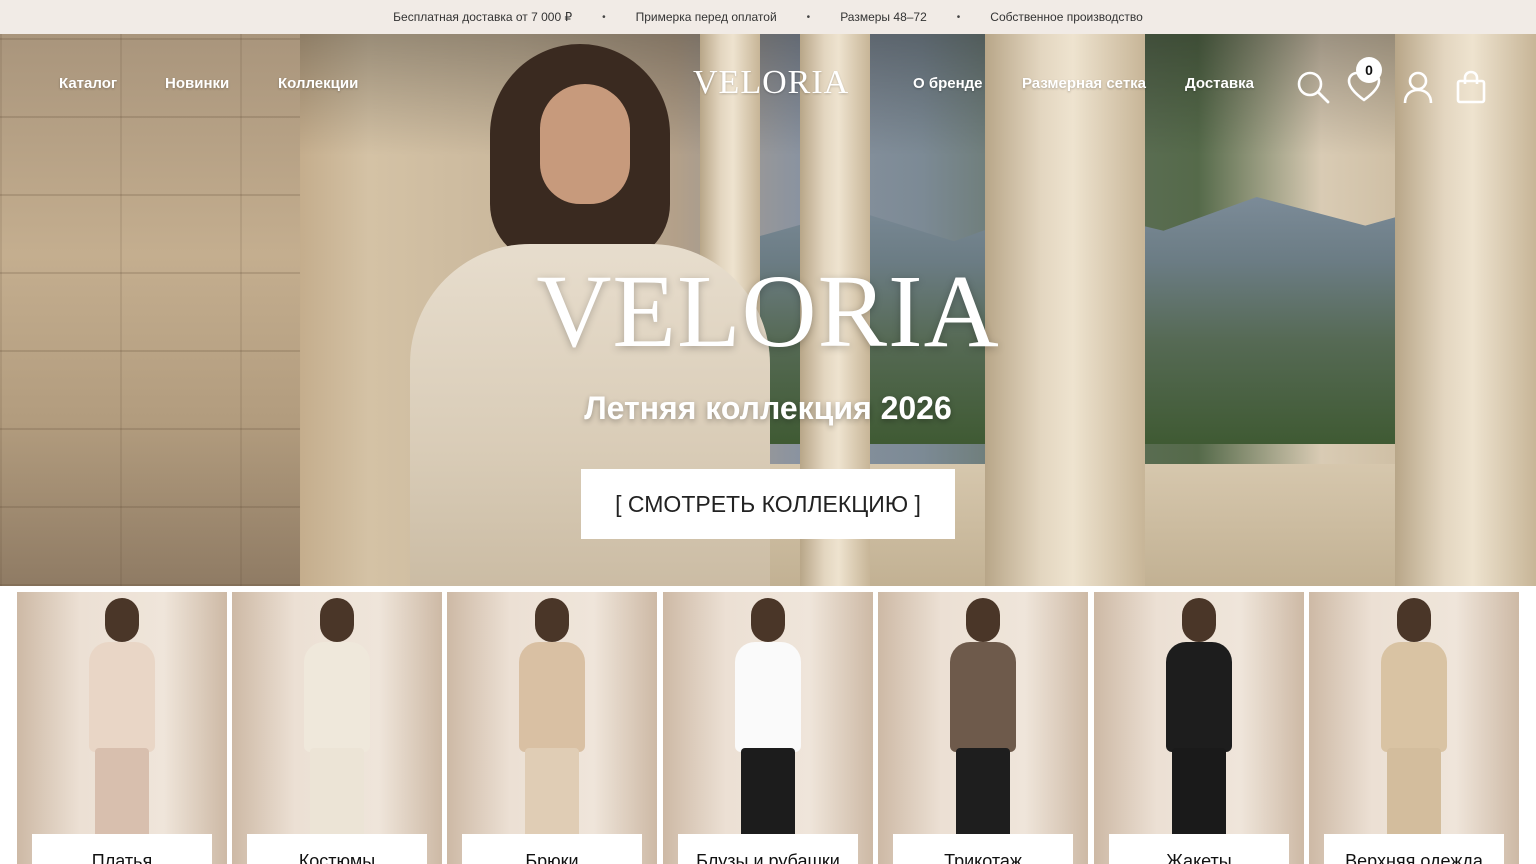  What do you see at coordinates (768, 311) in the screenshot?
I see `hero-title: VELORIA` at bounding box center [768, 311].